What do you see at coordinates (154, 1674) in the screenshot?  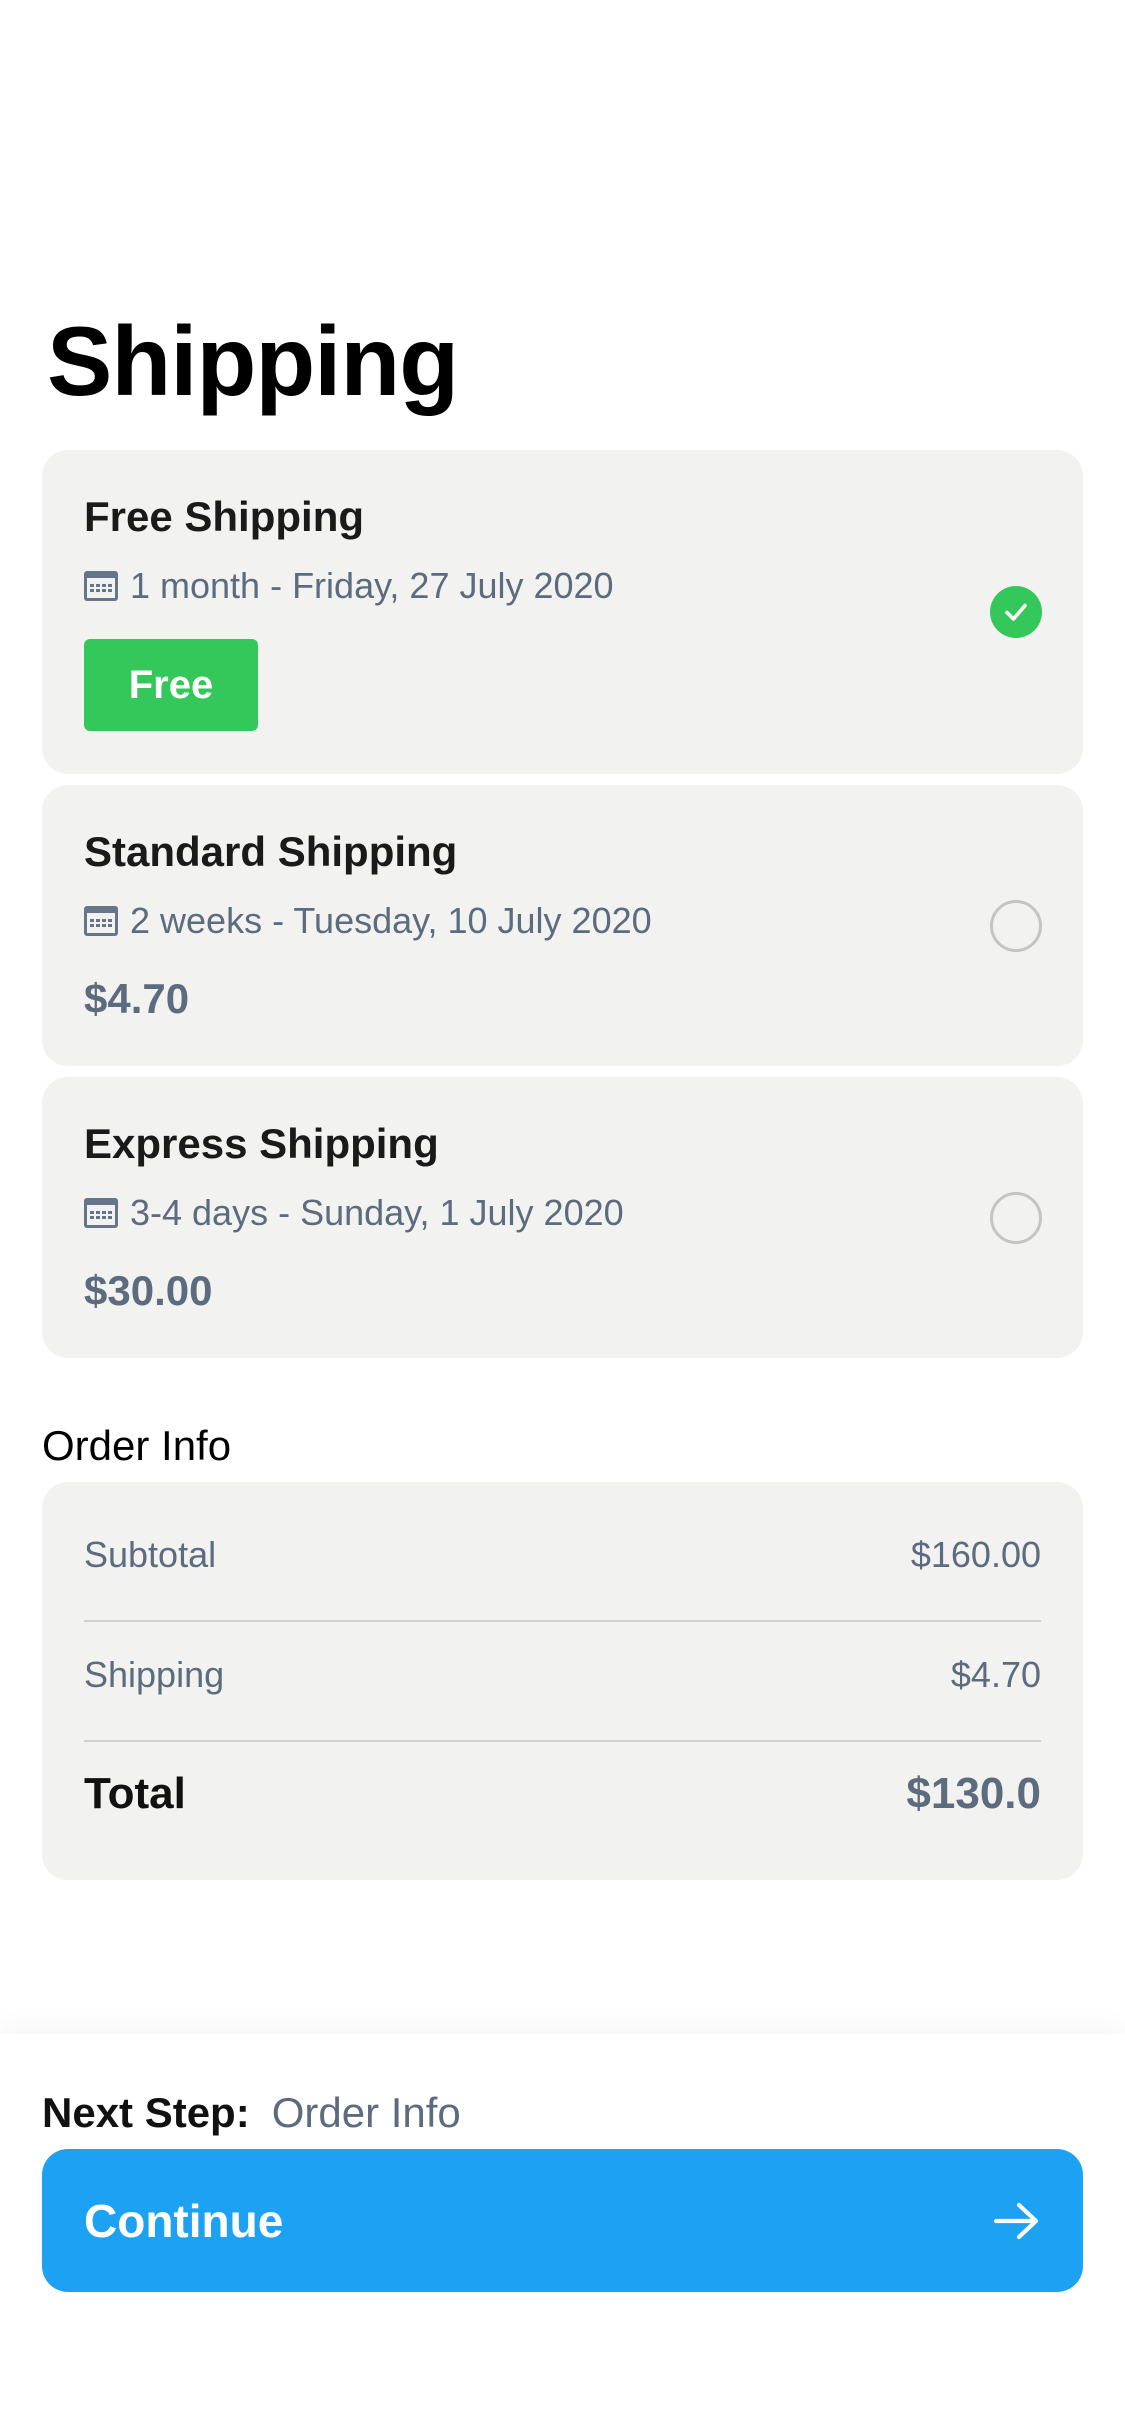 I see `shipping-label: Shipping` at bounding box center [154, 1674].